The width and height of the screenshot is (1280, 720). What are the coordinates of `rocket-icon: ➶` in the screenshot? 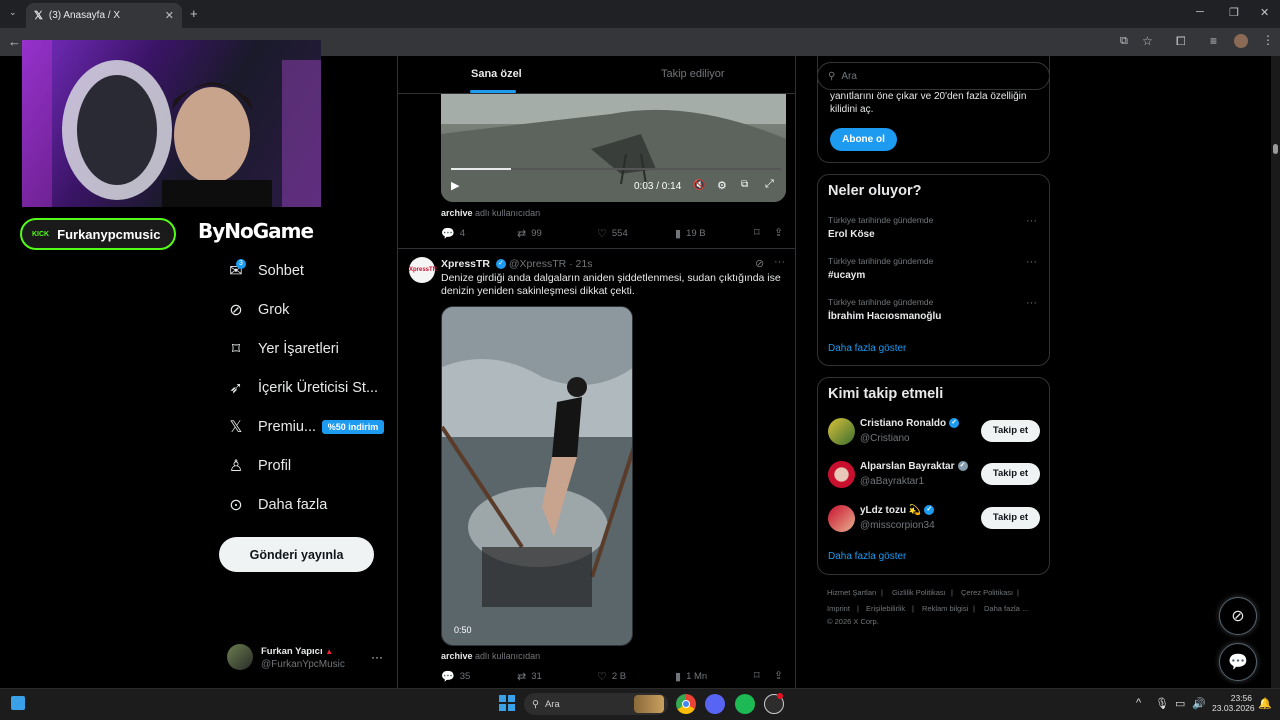 It's located at (236, 388).